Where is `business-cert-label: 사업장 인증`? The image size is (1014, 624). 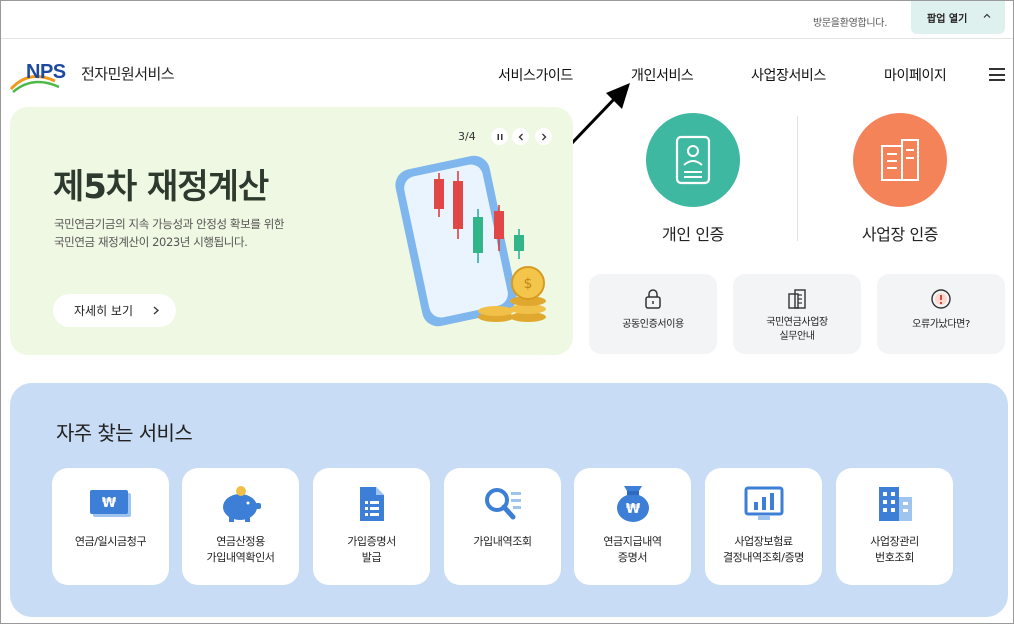
business-cert-label: 사업장 인증 is located at coordinates (900, 234).